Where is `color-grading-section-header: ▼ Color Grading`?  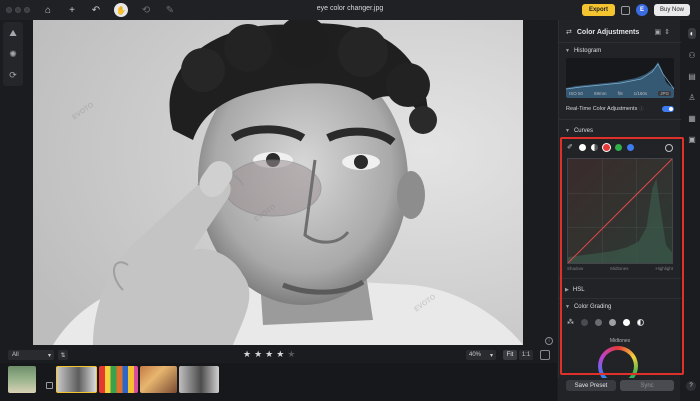 color-grading-section-header: ▼ Color Grading is located at coordinates (588, 307).